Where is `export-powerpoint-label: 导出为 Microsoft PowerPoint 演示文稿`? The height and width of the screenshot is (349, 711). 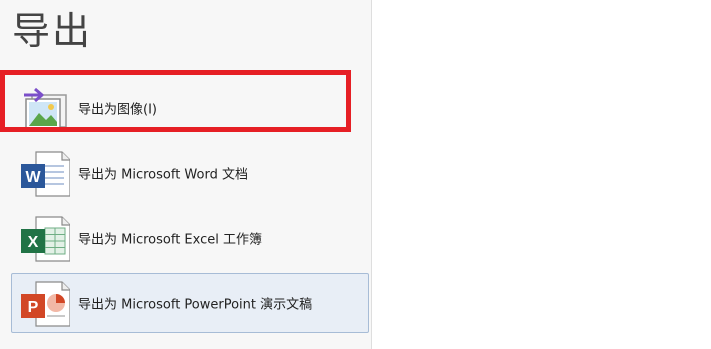
export-powerpoint-label: 导出为 Microsoft PowerPoint 演示文稿 is located at coordinates (195, 305).